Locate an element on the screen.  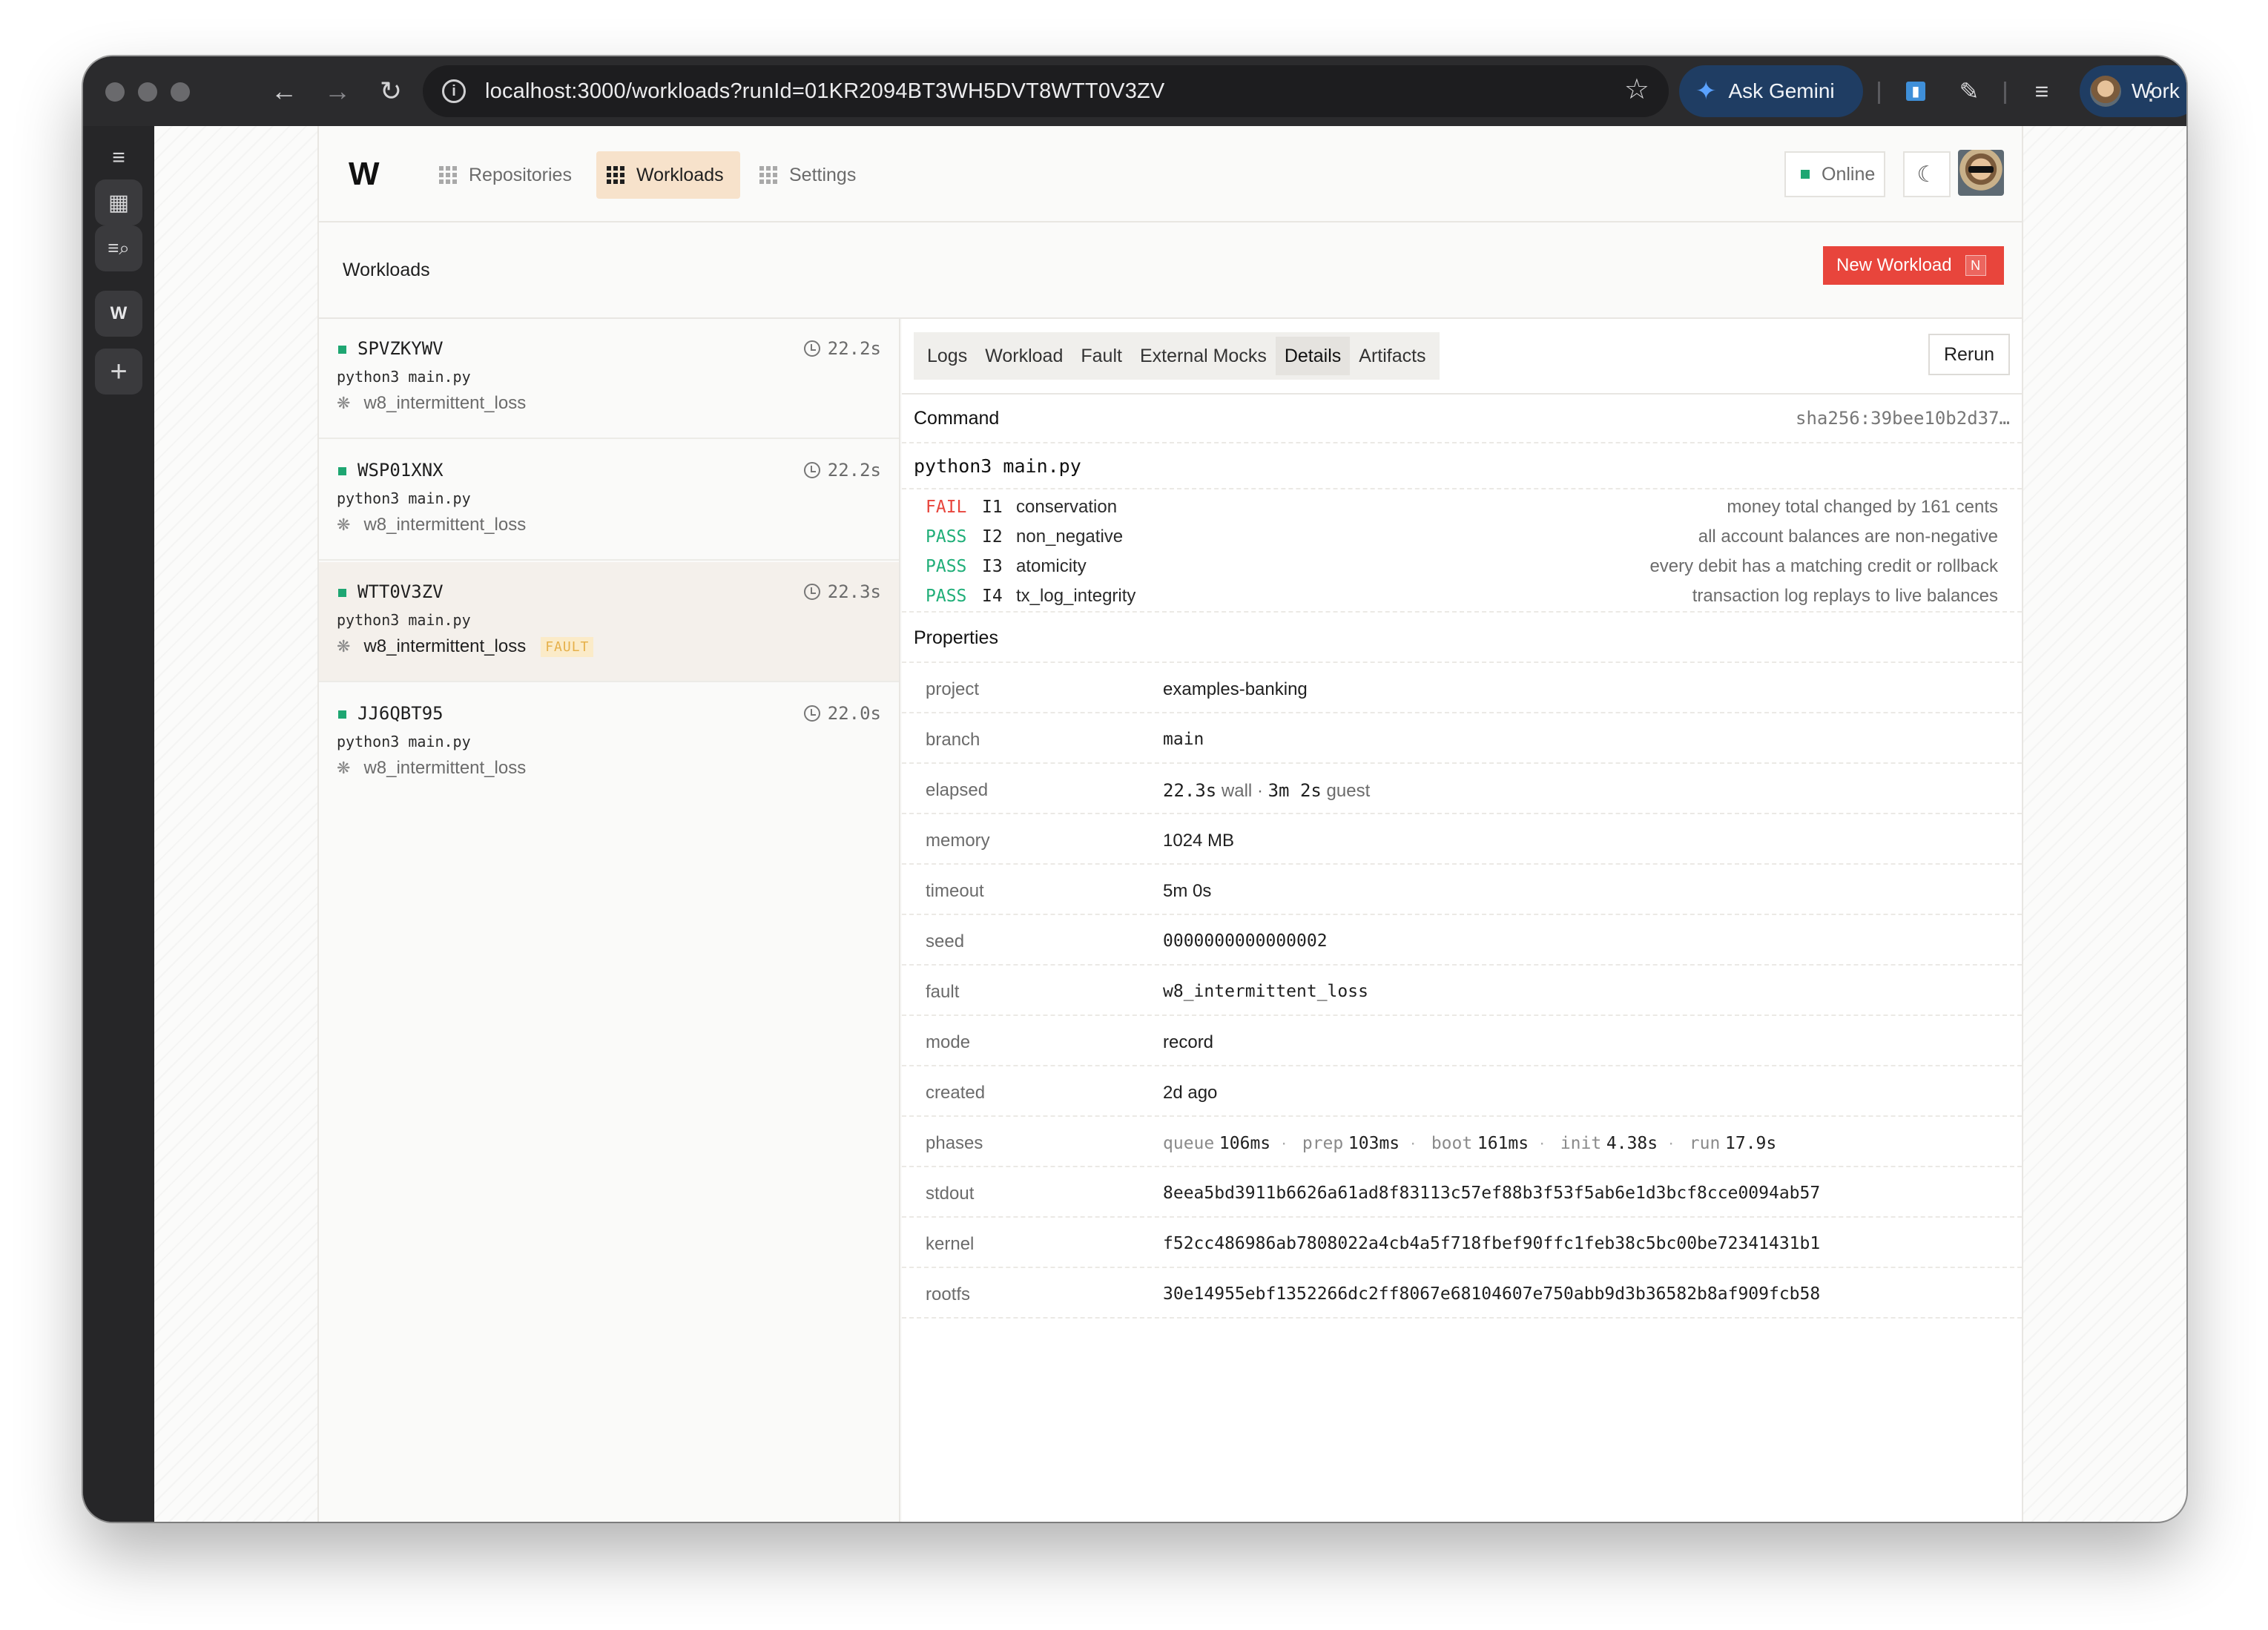
shortcut-badge: N is located at coordinates (1975, 265).